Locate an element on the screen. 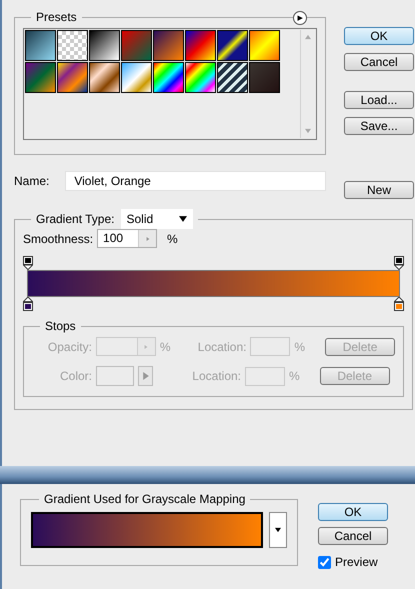 This screenshot has height=589, width=415. gradient-preview is located at coordinates (147, 530).